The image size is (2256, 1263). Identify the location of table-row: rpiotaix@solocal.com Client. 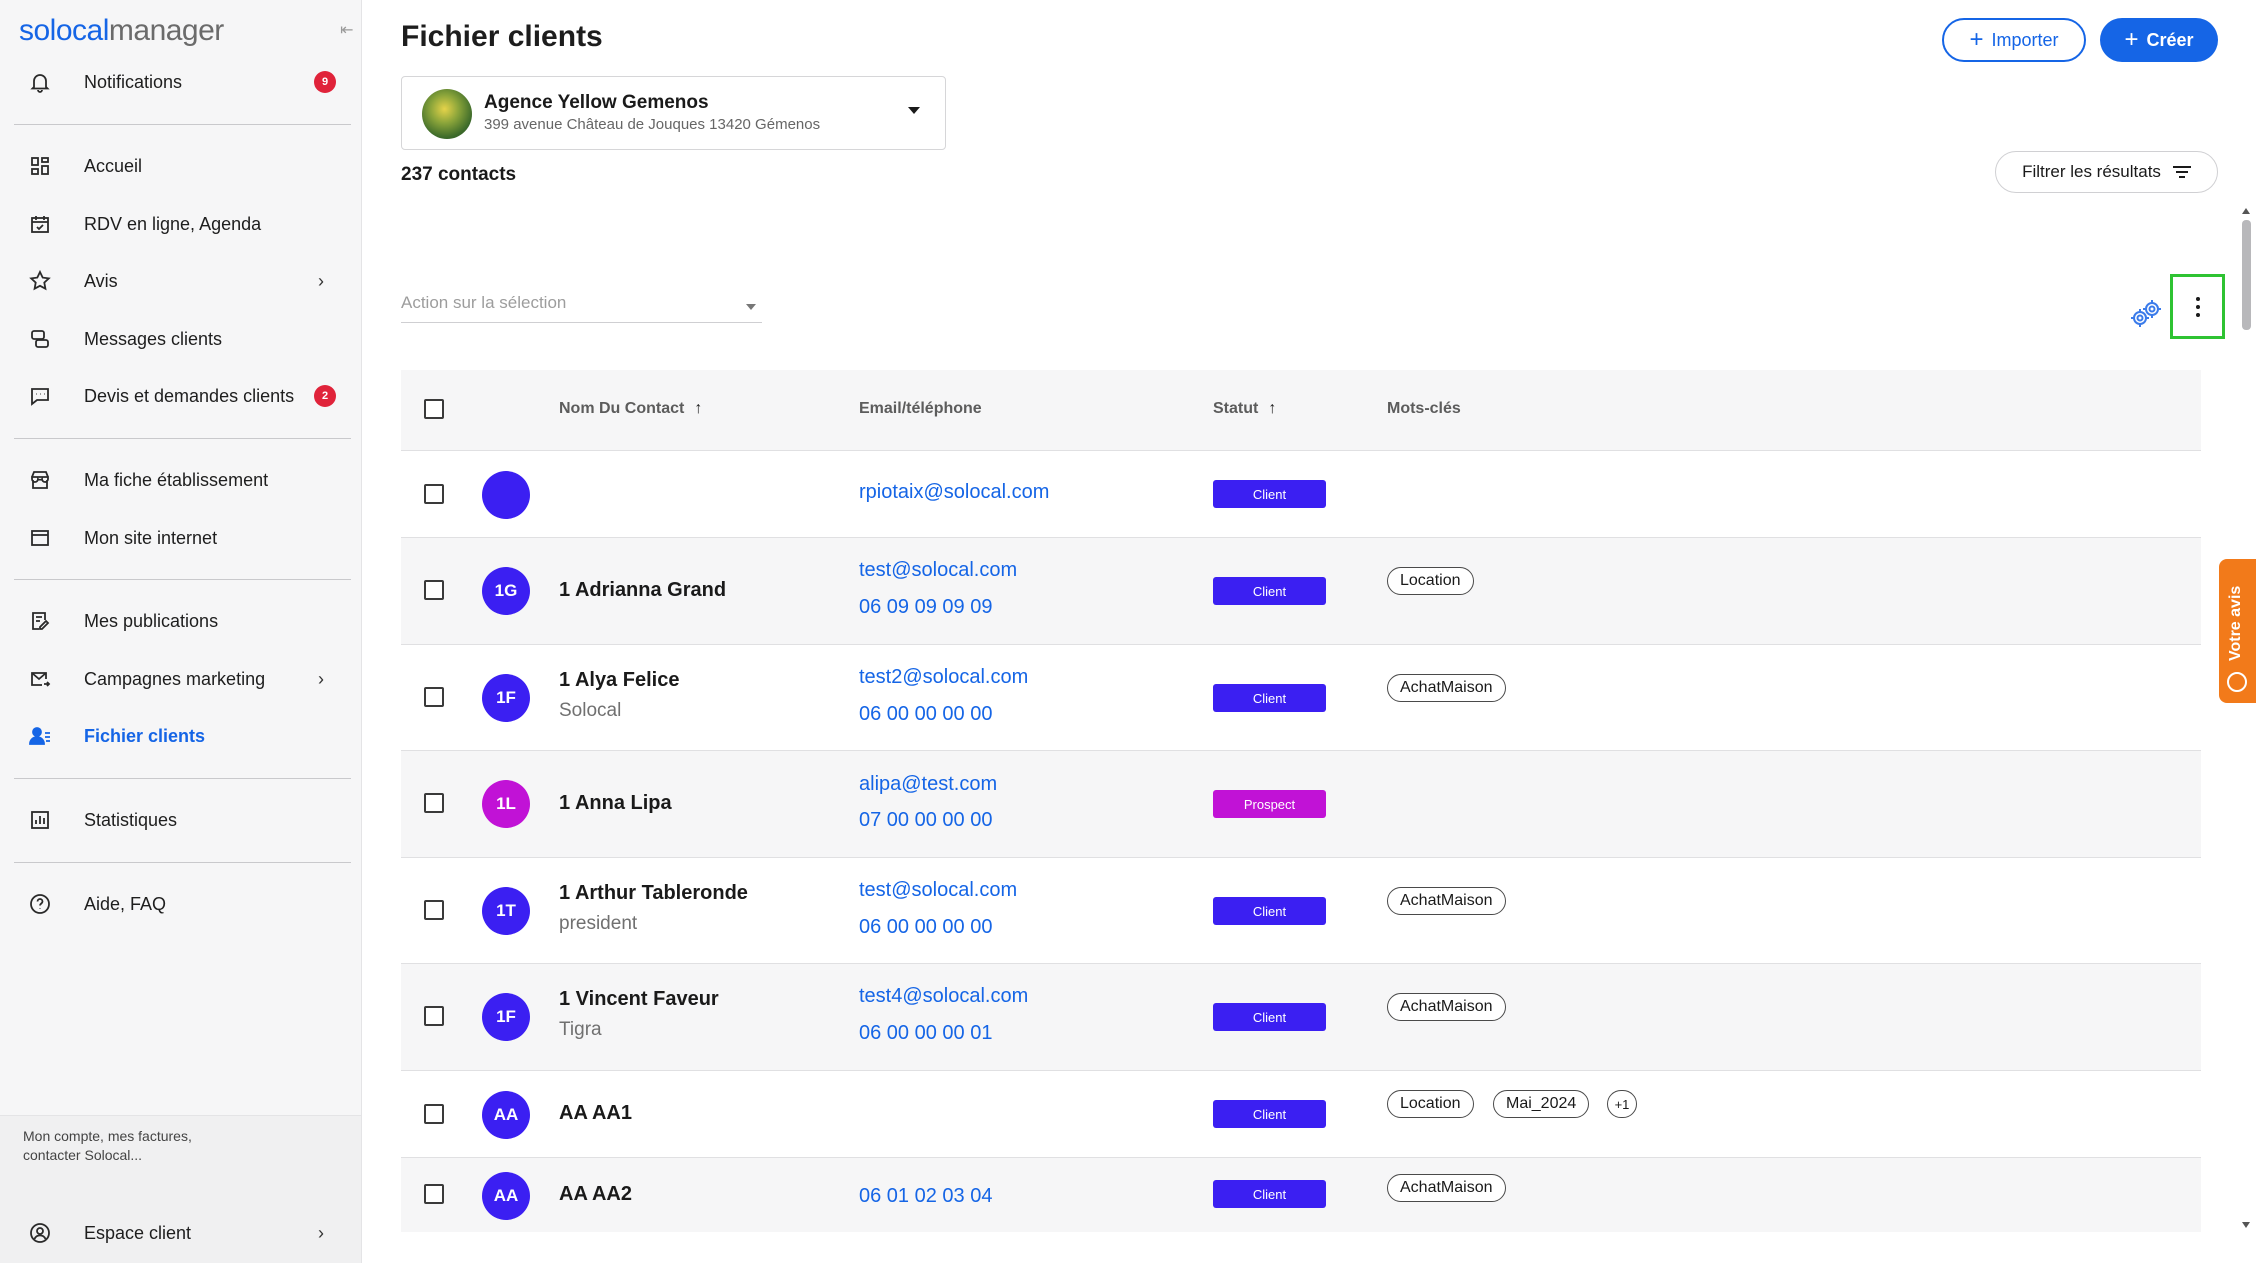
(1301, 494).